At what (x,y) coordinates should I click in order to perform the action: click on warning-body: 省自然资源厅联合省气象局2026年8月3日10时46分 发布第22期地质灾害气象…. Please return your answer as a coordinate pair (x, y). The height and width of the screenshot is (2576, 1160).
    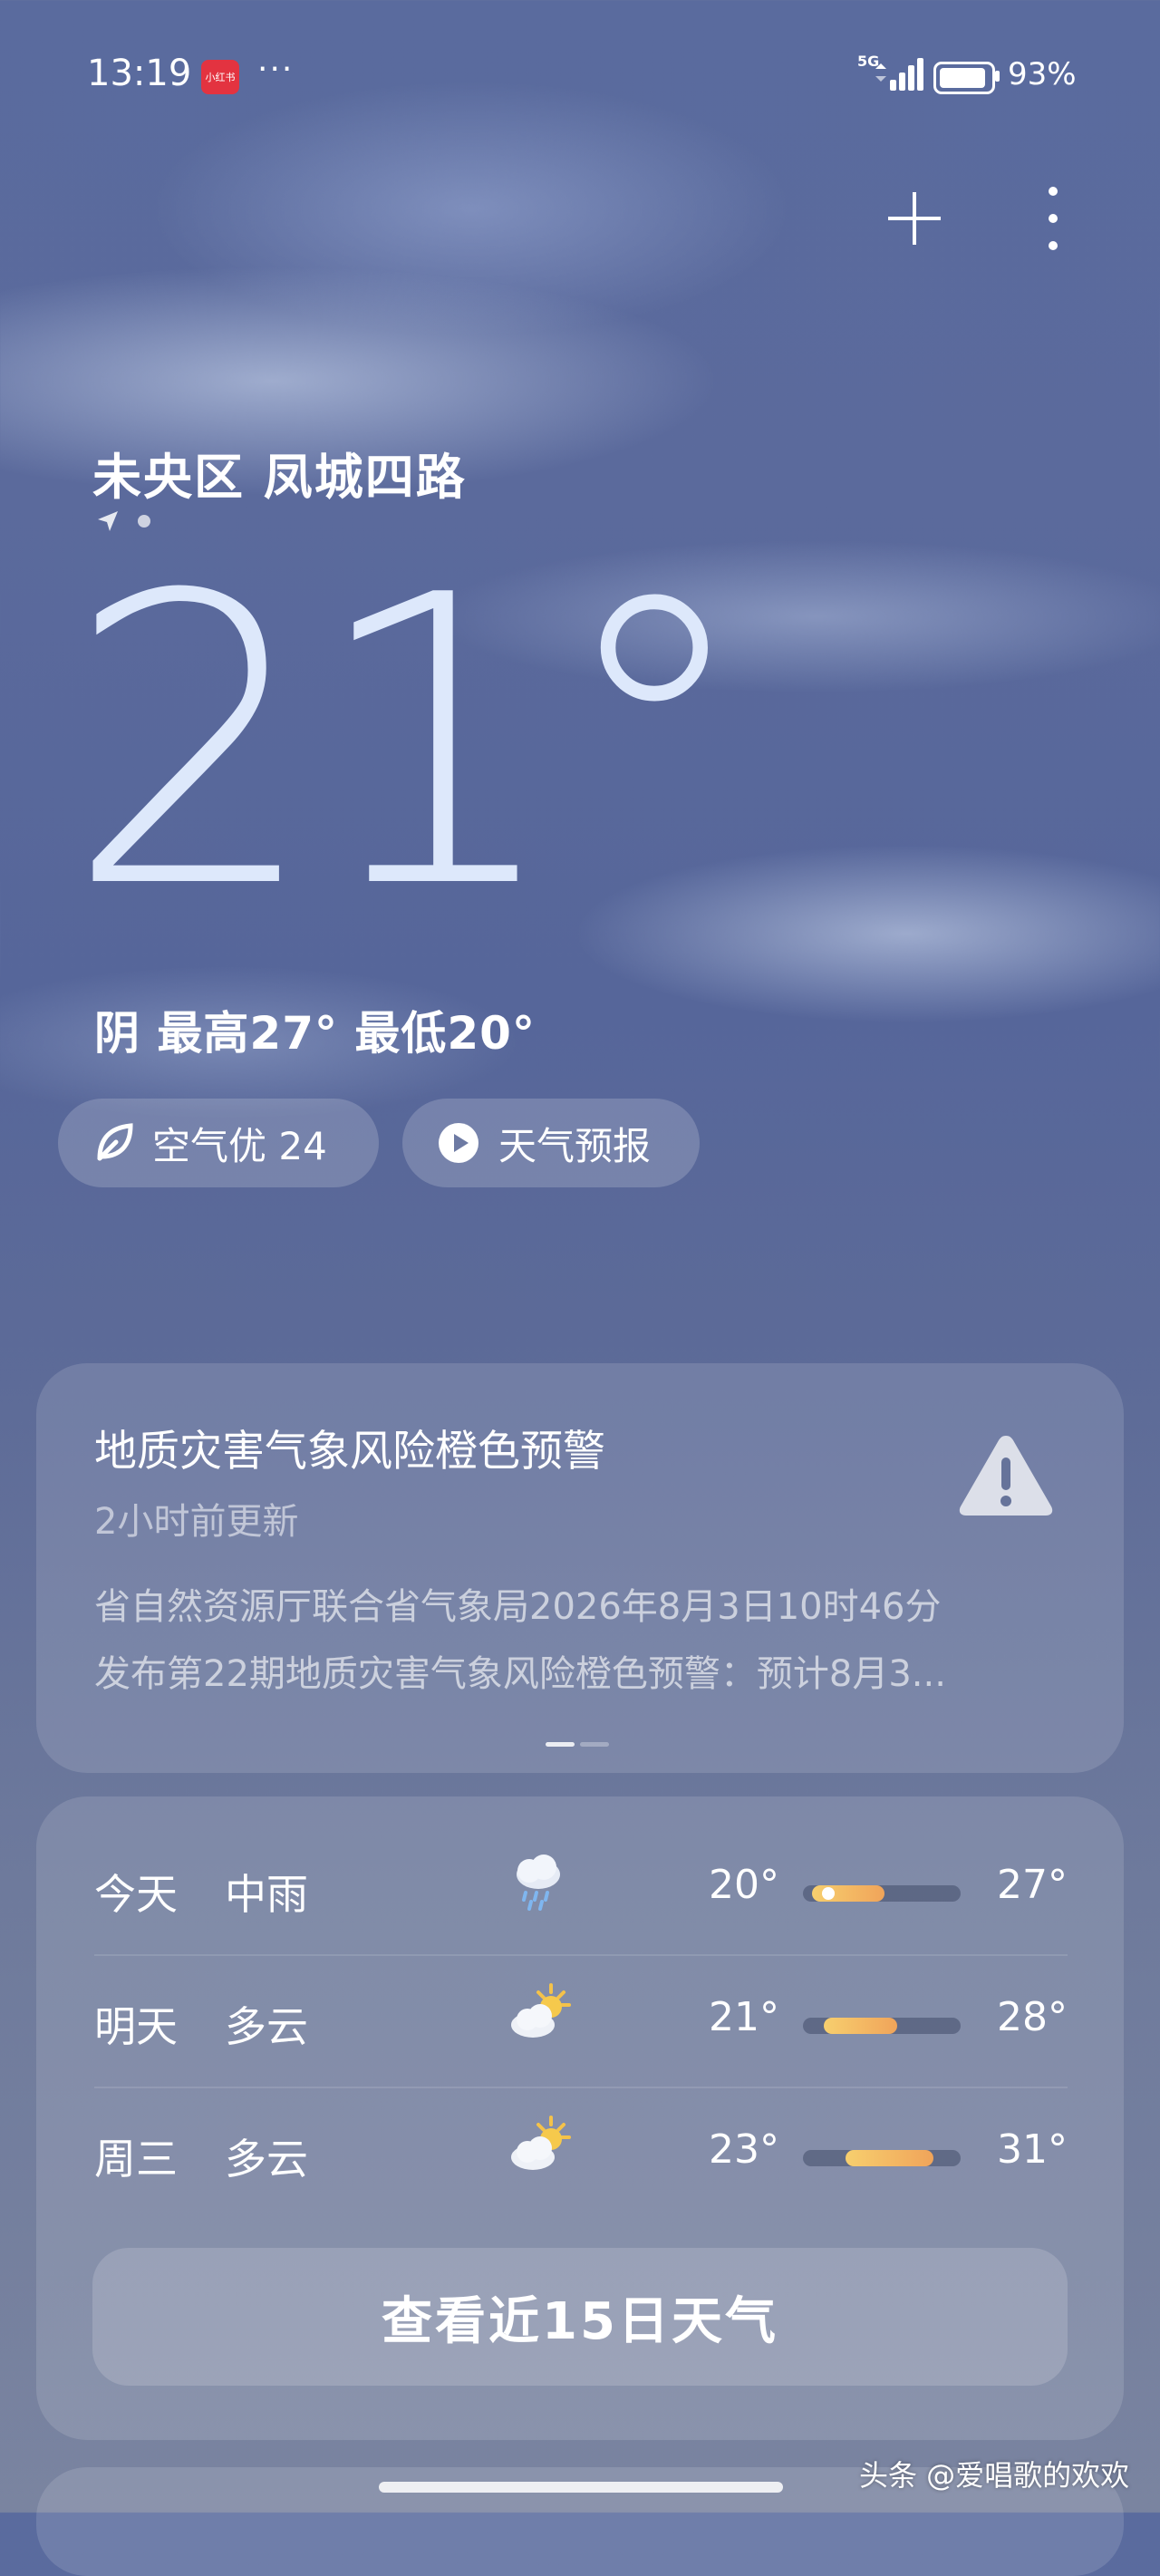
    Looking at the image, I should click on (583, 1641).